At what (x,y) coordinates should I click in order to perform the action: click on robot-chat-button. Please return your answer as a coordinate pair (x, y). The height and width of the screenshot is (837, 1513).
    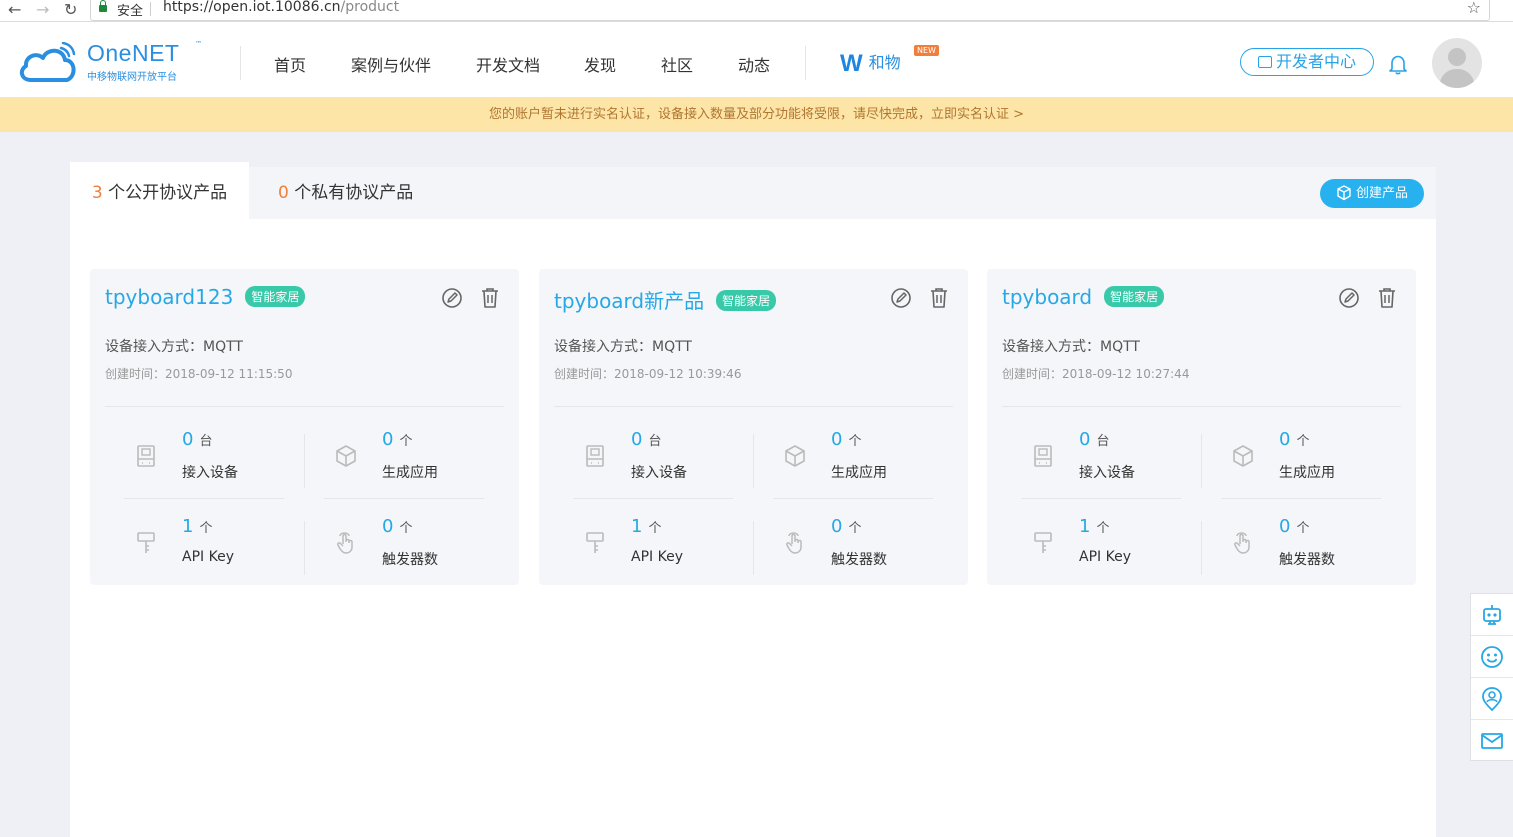
    Looking at the image, I should click on (1492, 615).